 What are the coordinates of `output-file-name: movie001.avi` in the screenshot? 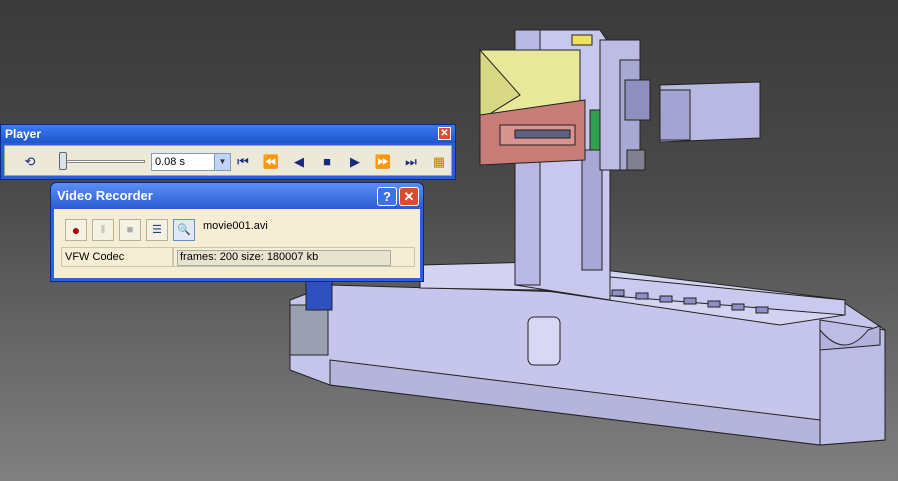 It's located at (235, 226).